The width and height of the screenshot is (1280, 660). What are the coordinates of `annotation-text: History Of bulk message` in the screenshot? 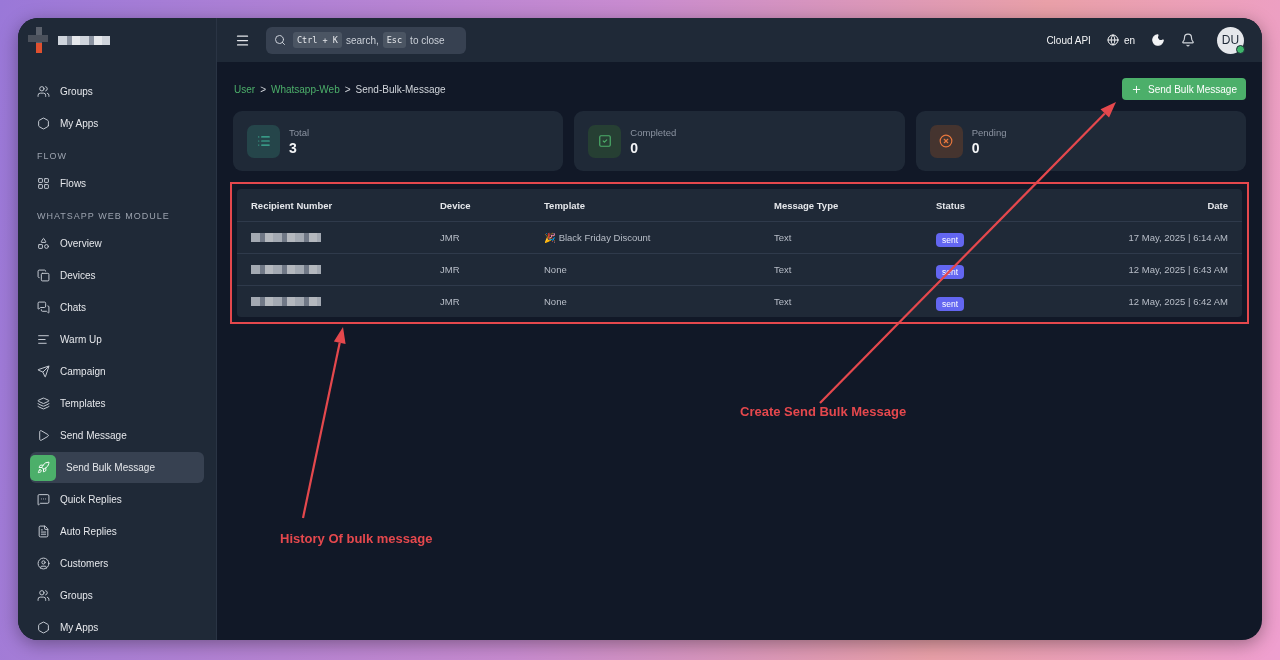 It's located at (356, 538).